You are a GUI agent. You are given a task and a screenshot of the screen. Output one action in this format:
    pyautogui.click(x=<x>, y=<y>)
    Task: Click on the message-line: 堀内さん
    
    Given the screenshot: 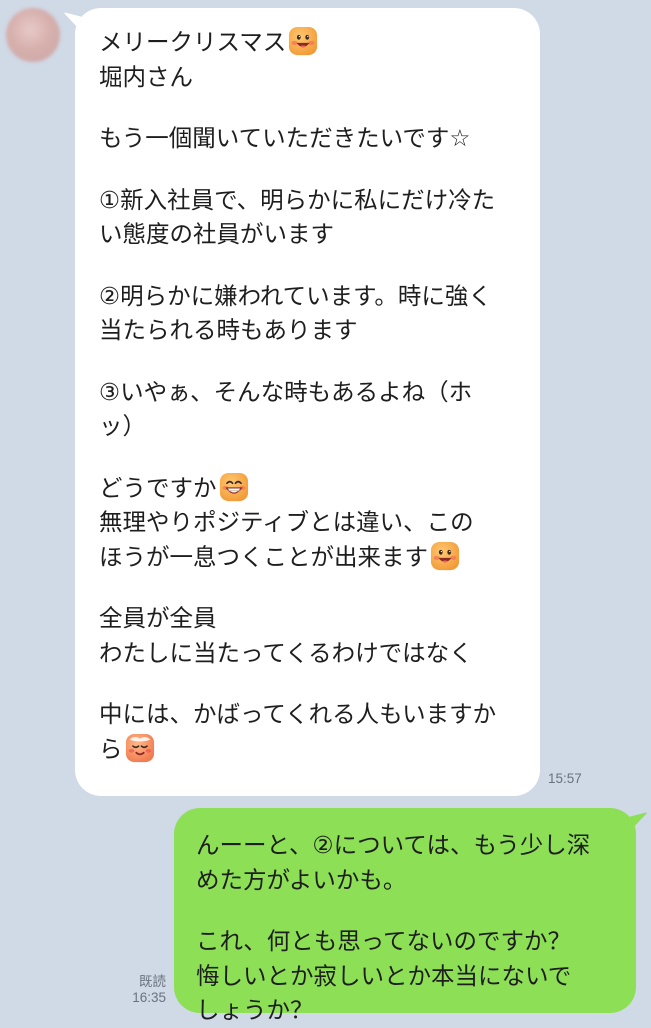 What is the action you would take?
    pyautogui.click(x=146, y=76)
    